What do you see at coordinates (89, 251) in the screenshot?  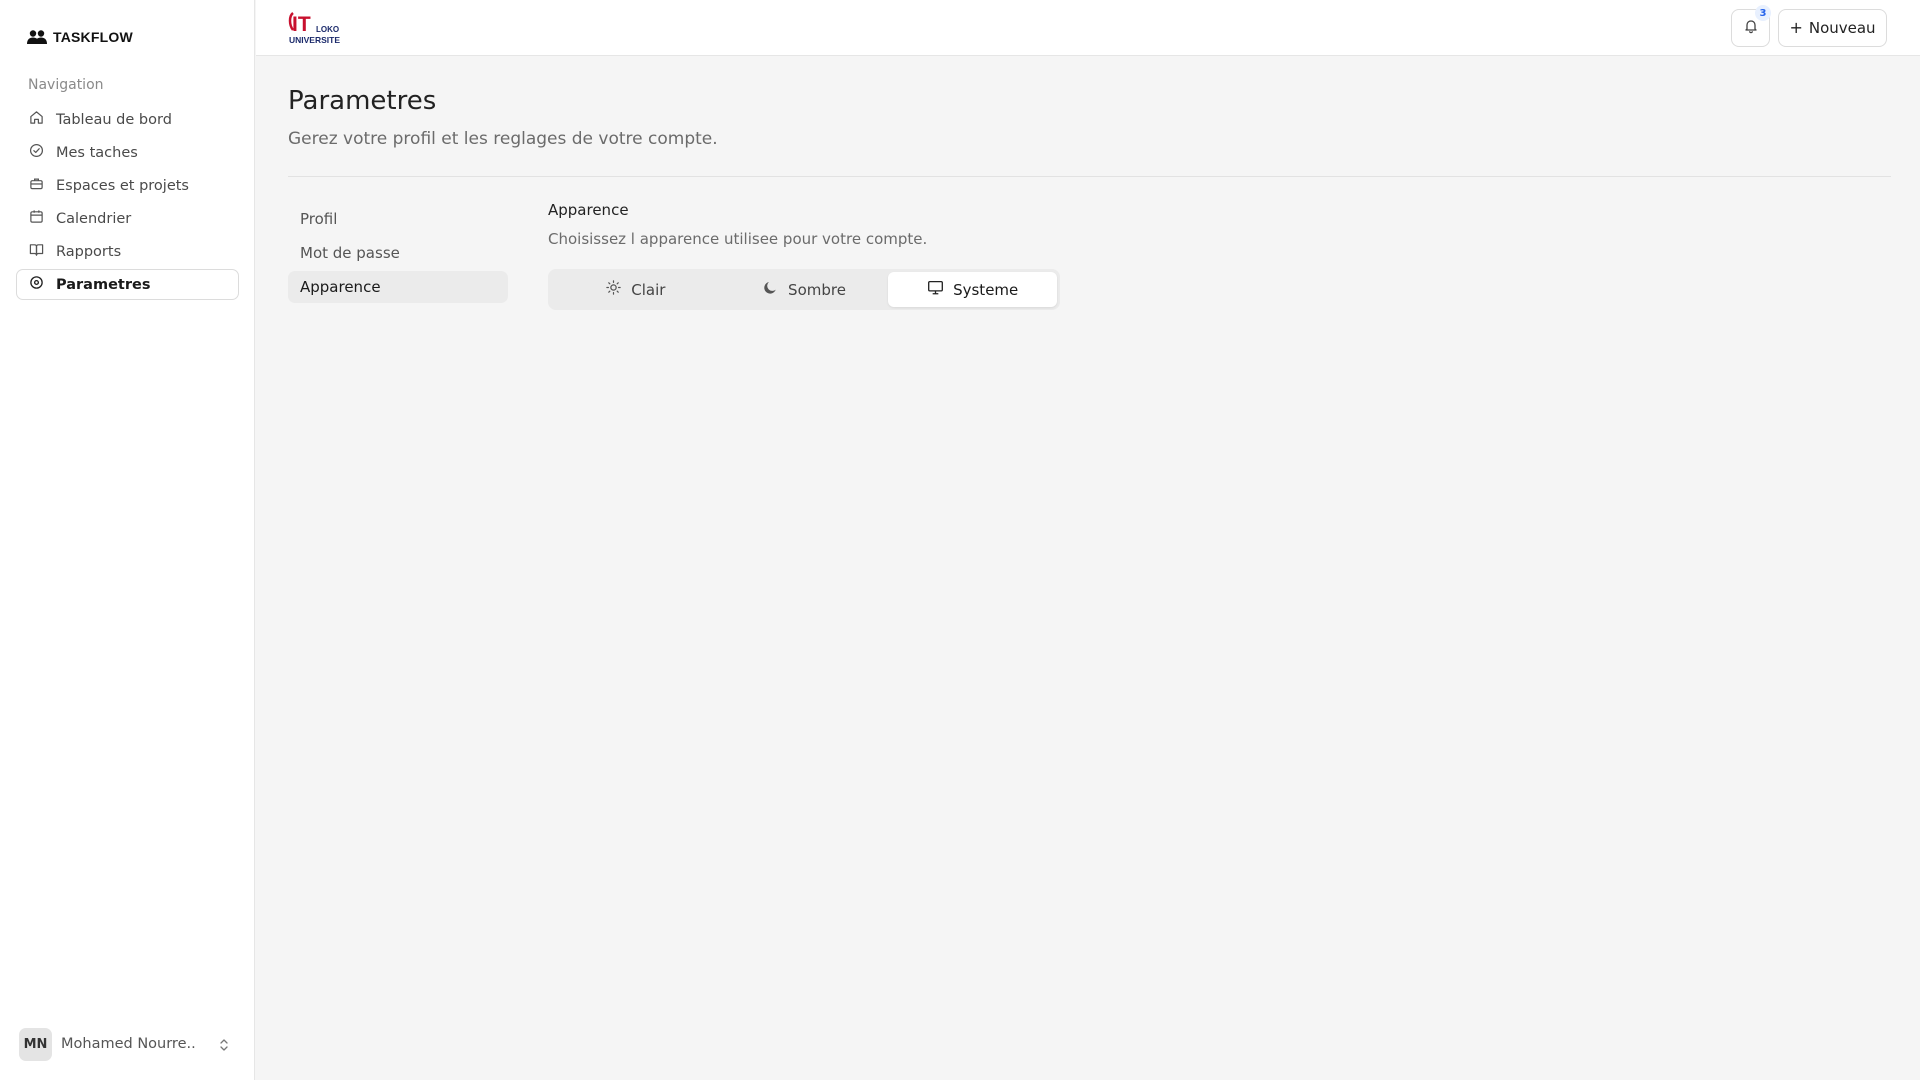 I see `sidebar-item-label: Rapports` at bounding box center [89, 251].